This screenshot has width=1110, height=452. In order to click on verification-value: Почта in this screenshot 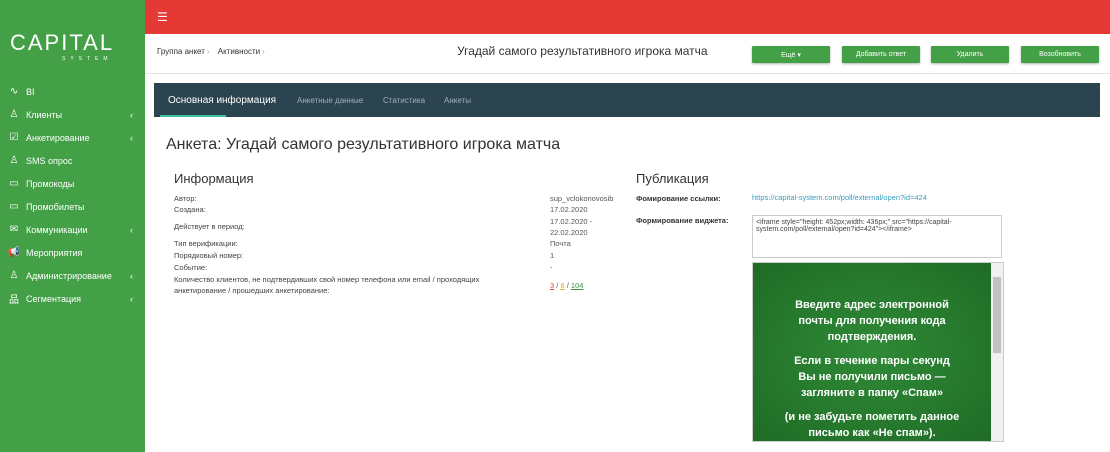, I will do `click(560, 243)`.